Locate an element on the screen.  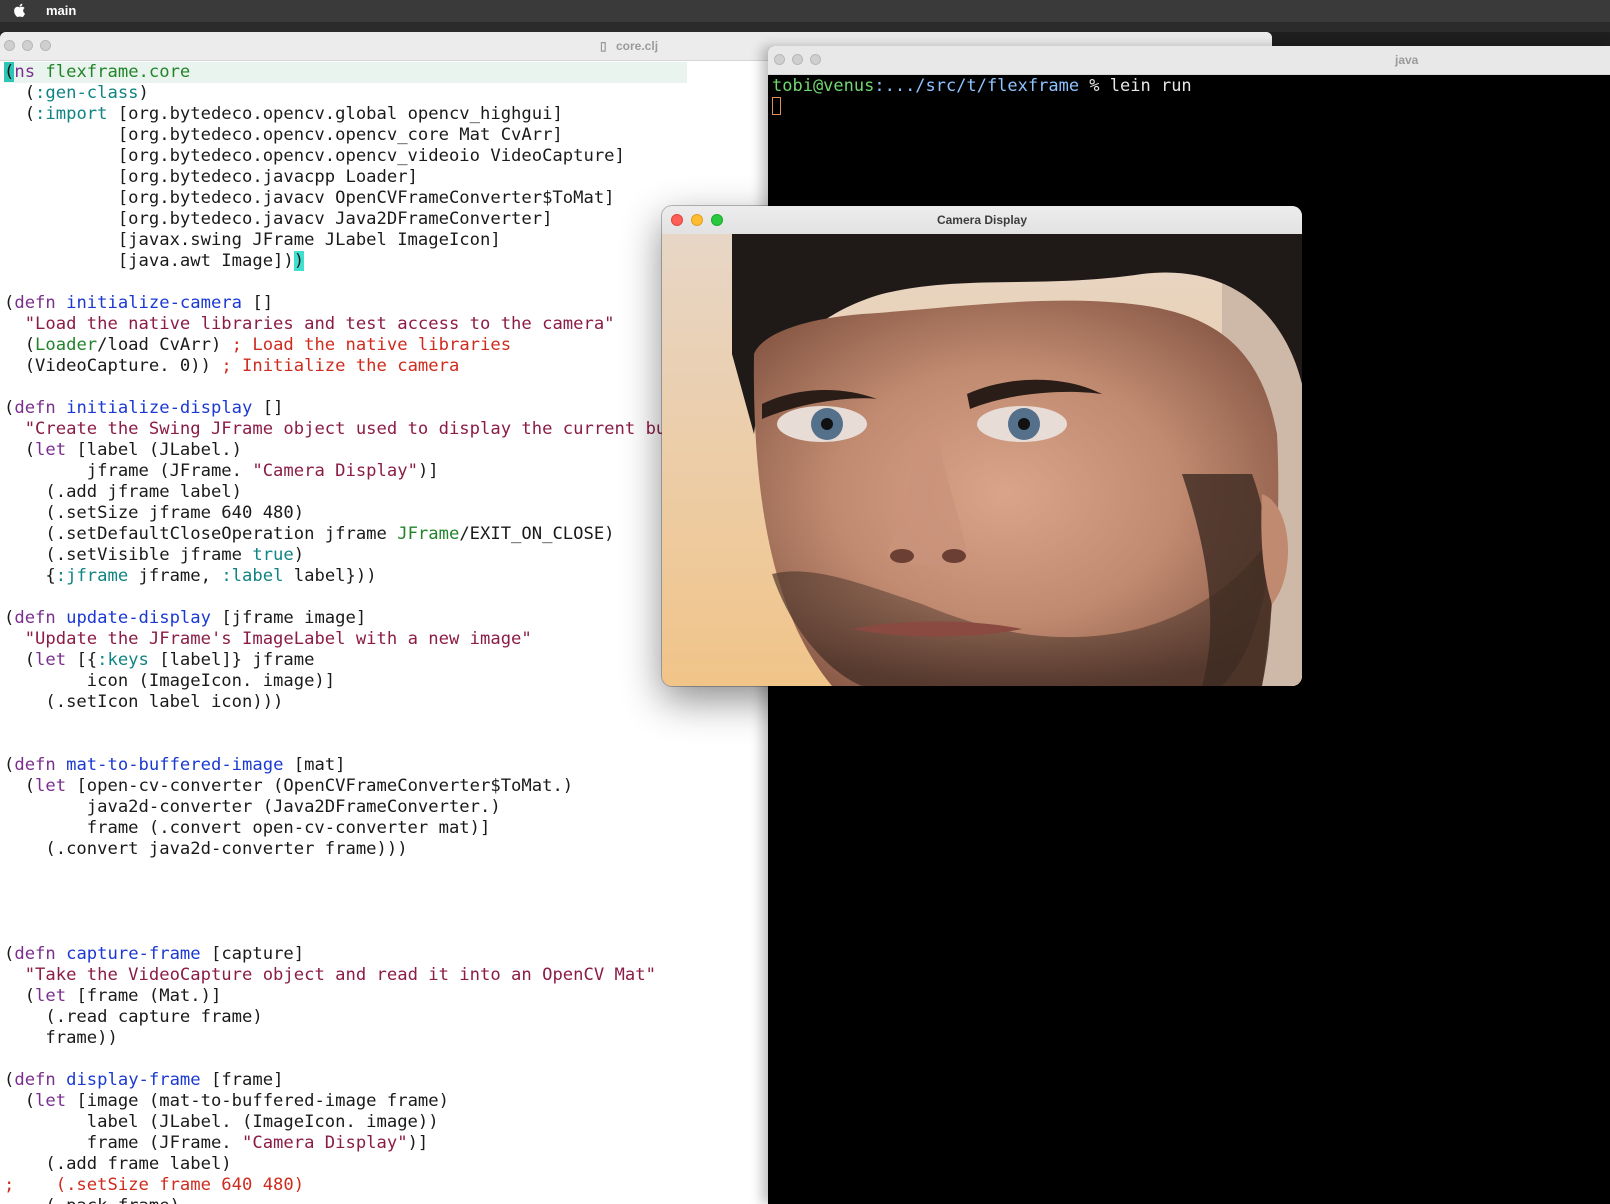
code-token: mat-to-buffered-image is located at coordinates (175, 765).